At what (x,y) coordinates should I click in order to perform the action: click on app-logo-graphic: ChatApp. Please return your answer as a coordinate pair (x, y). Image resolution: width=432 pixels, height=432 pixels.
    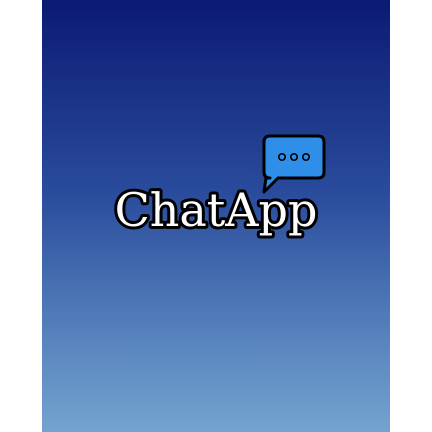
    Looking at the image, I should click on (219, 187).